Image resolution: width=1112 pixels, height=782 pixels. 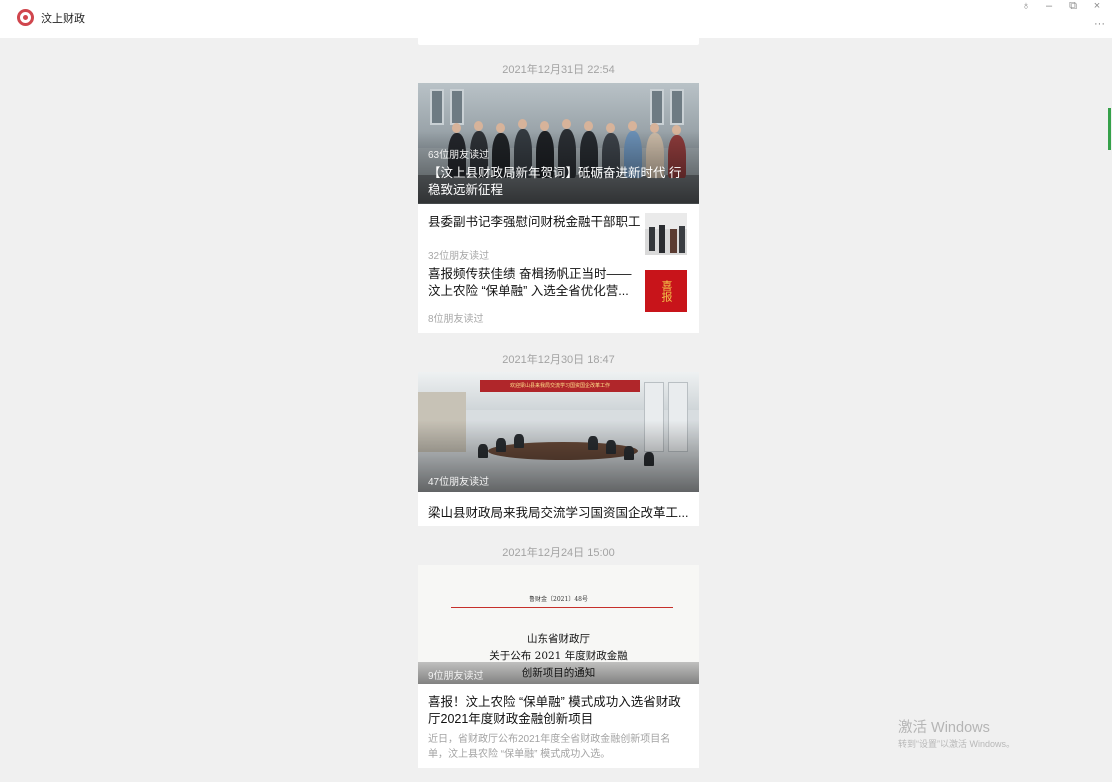 What do you see at coordinates (1099, 24) in the screenshot?
I see `more-options-icon: ···` at bounding box center [1099, 24].